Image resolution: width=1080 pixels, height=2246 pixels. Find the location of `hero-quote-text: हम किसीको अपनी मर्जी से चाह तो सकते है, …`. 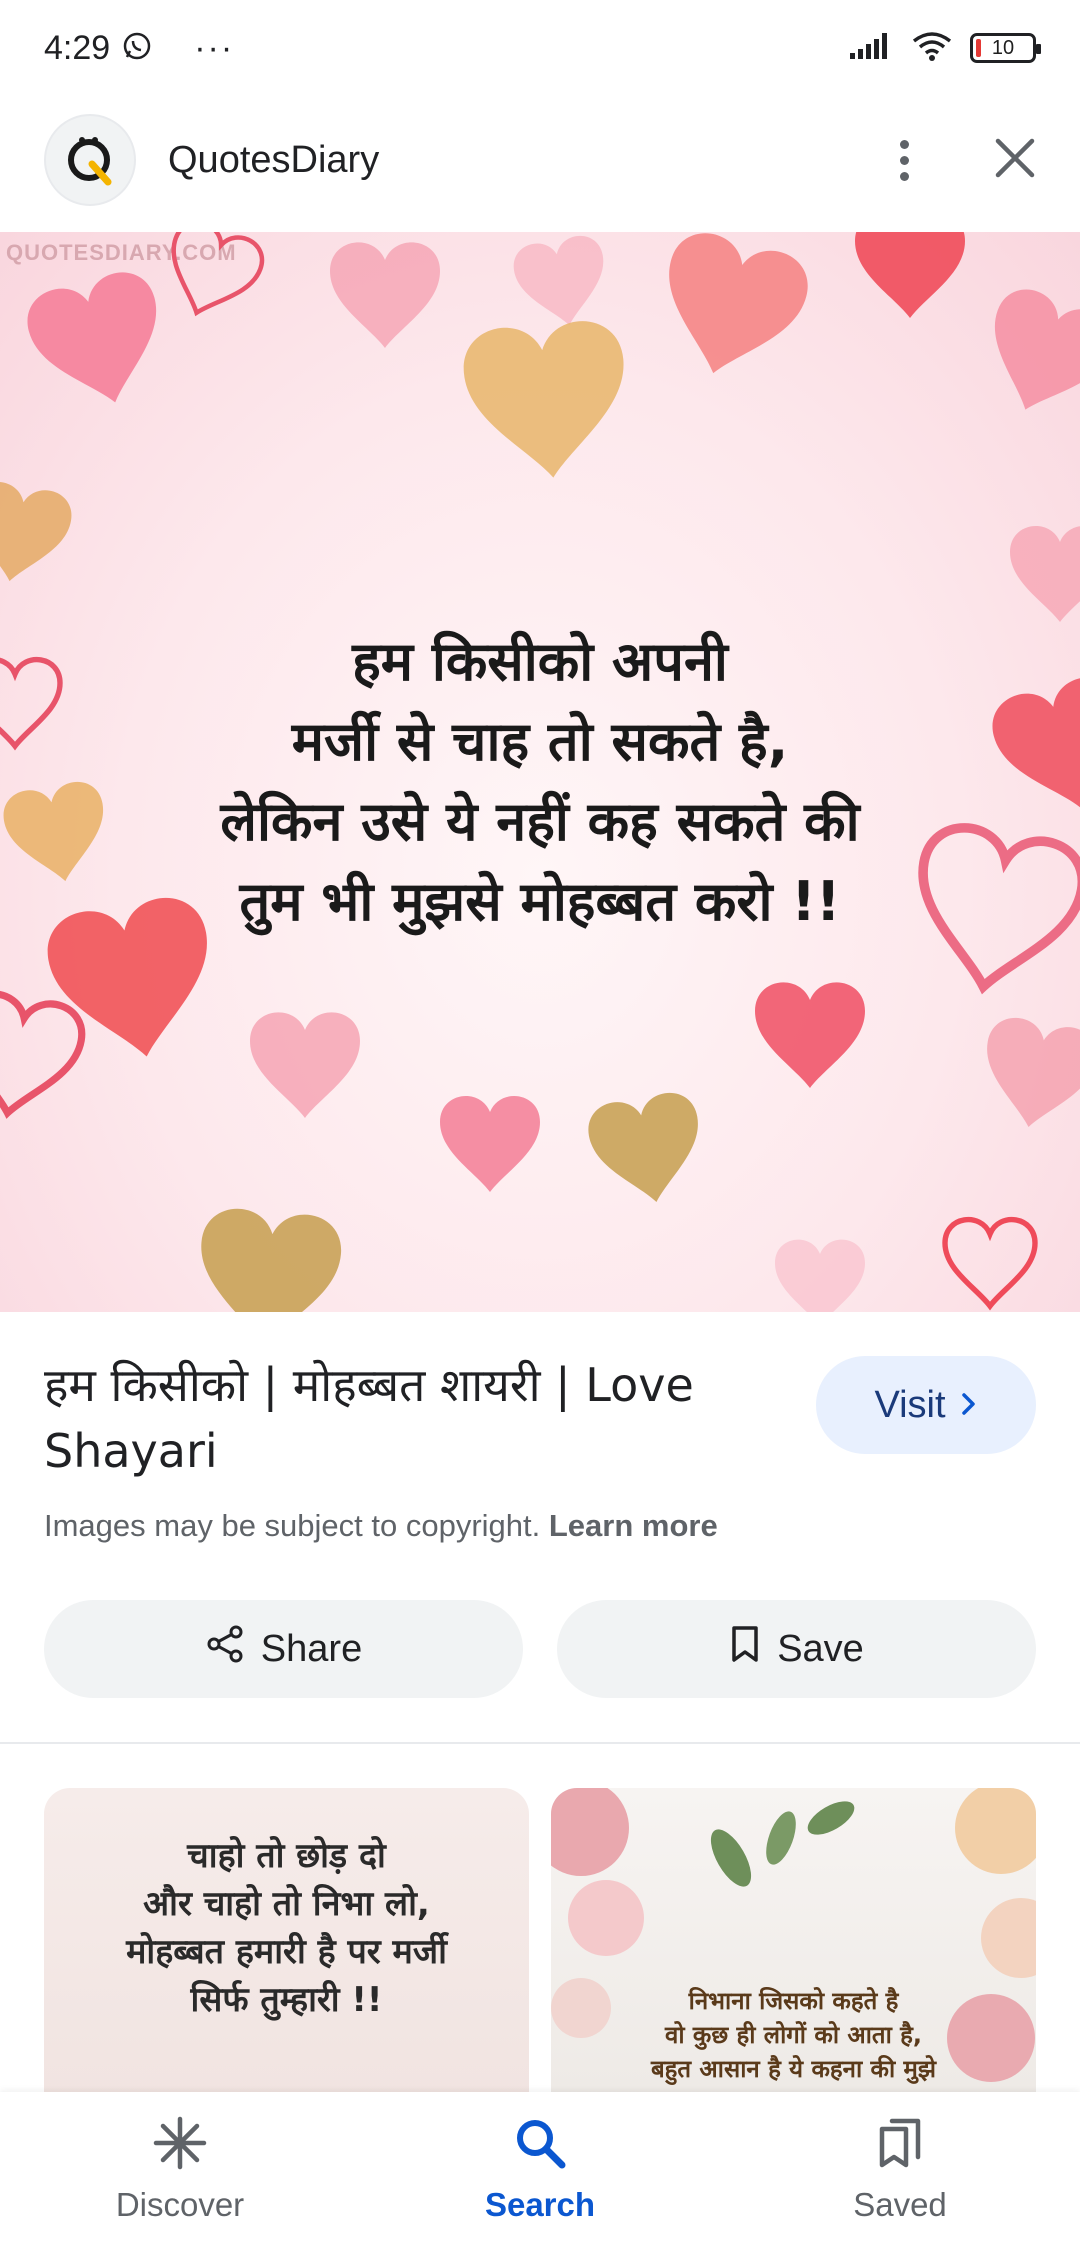

hero-quote-text: हम किसीको अपनी मर्जी से चाह तो सकते है, … is located at coordinates (540, 781).